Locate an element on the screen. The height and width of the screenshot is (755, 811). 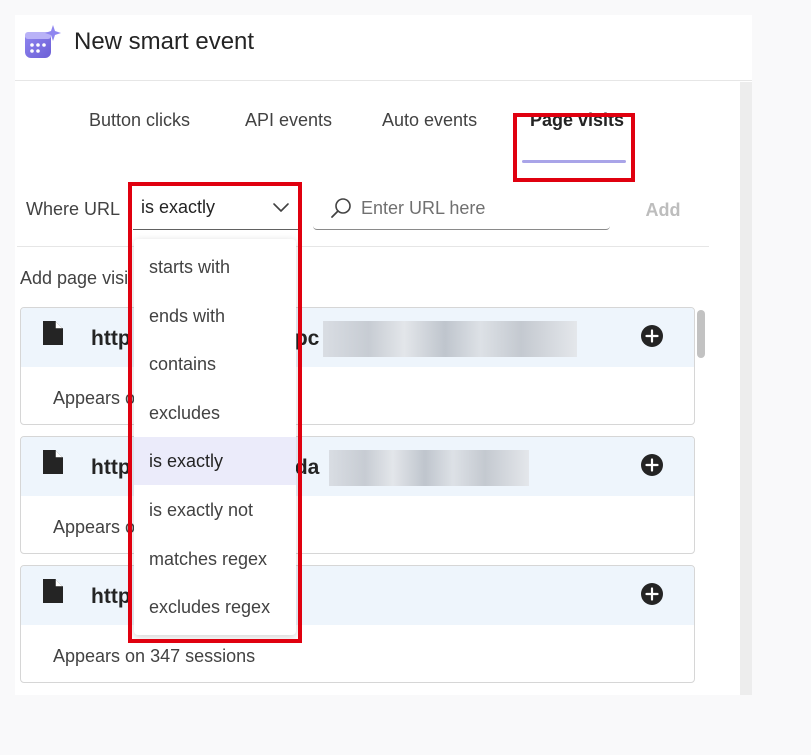
page-card: http Appears on 347 sessions is located at coordinates (357, 624).